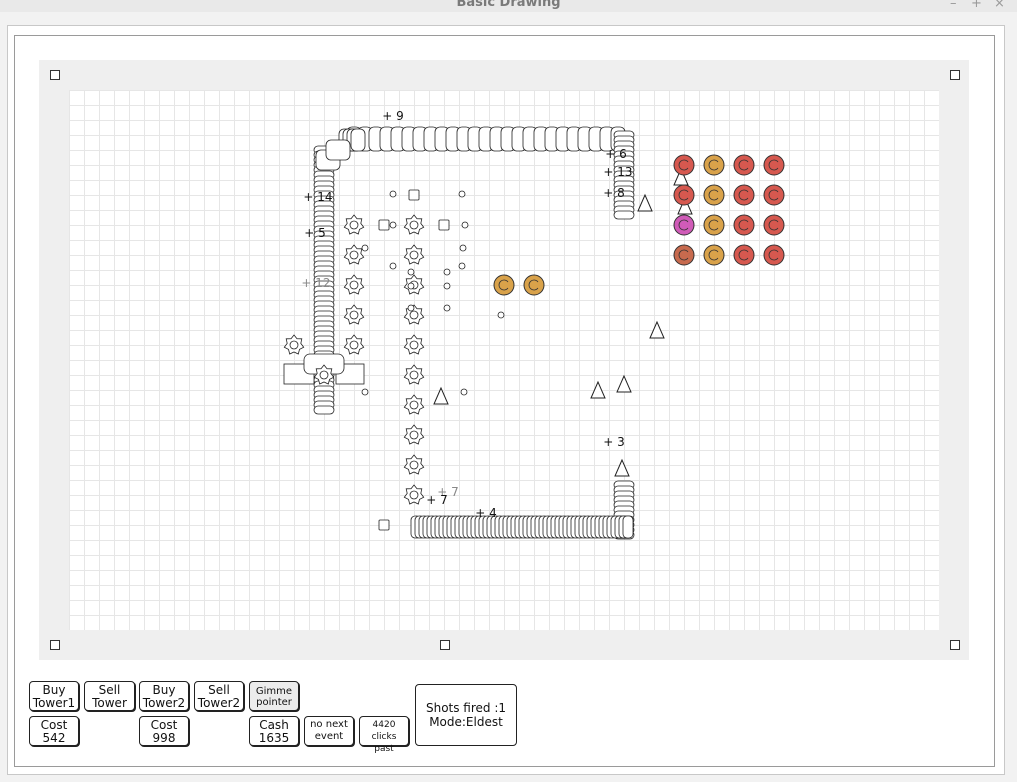  I want to click on resize-handle-bottom-left, so click(55, 645).